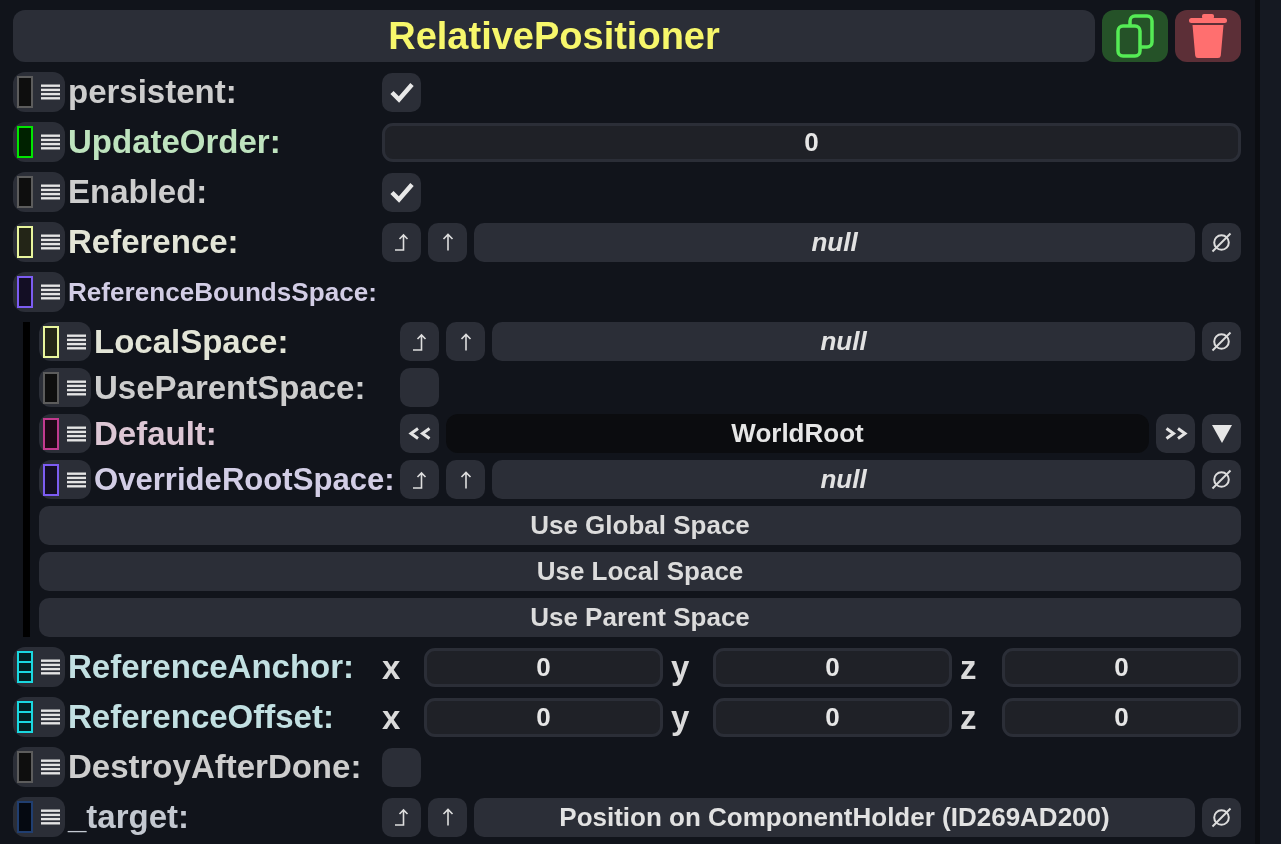 The height and width of the screenshot is (844, 1281). What do you see at coordinates (640, 525) in the screenshot?
I see `action-button: Use Global Space` at bounding box center [640, 525].